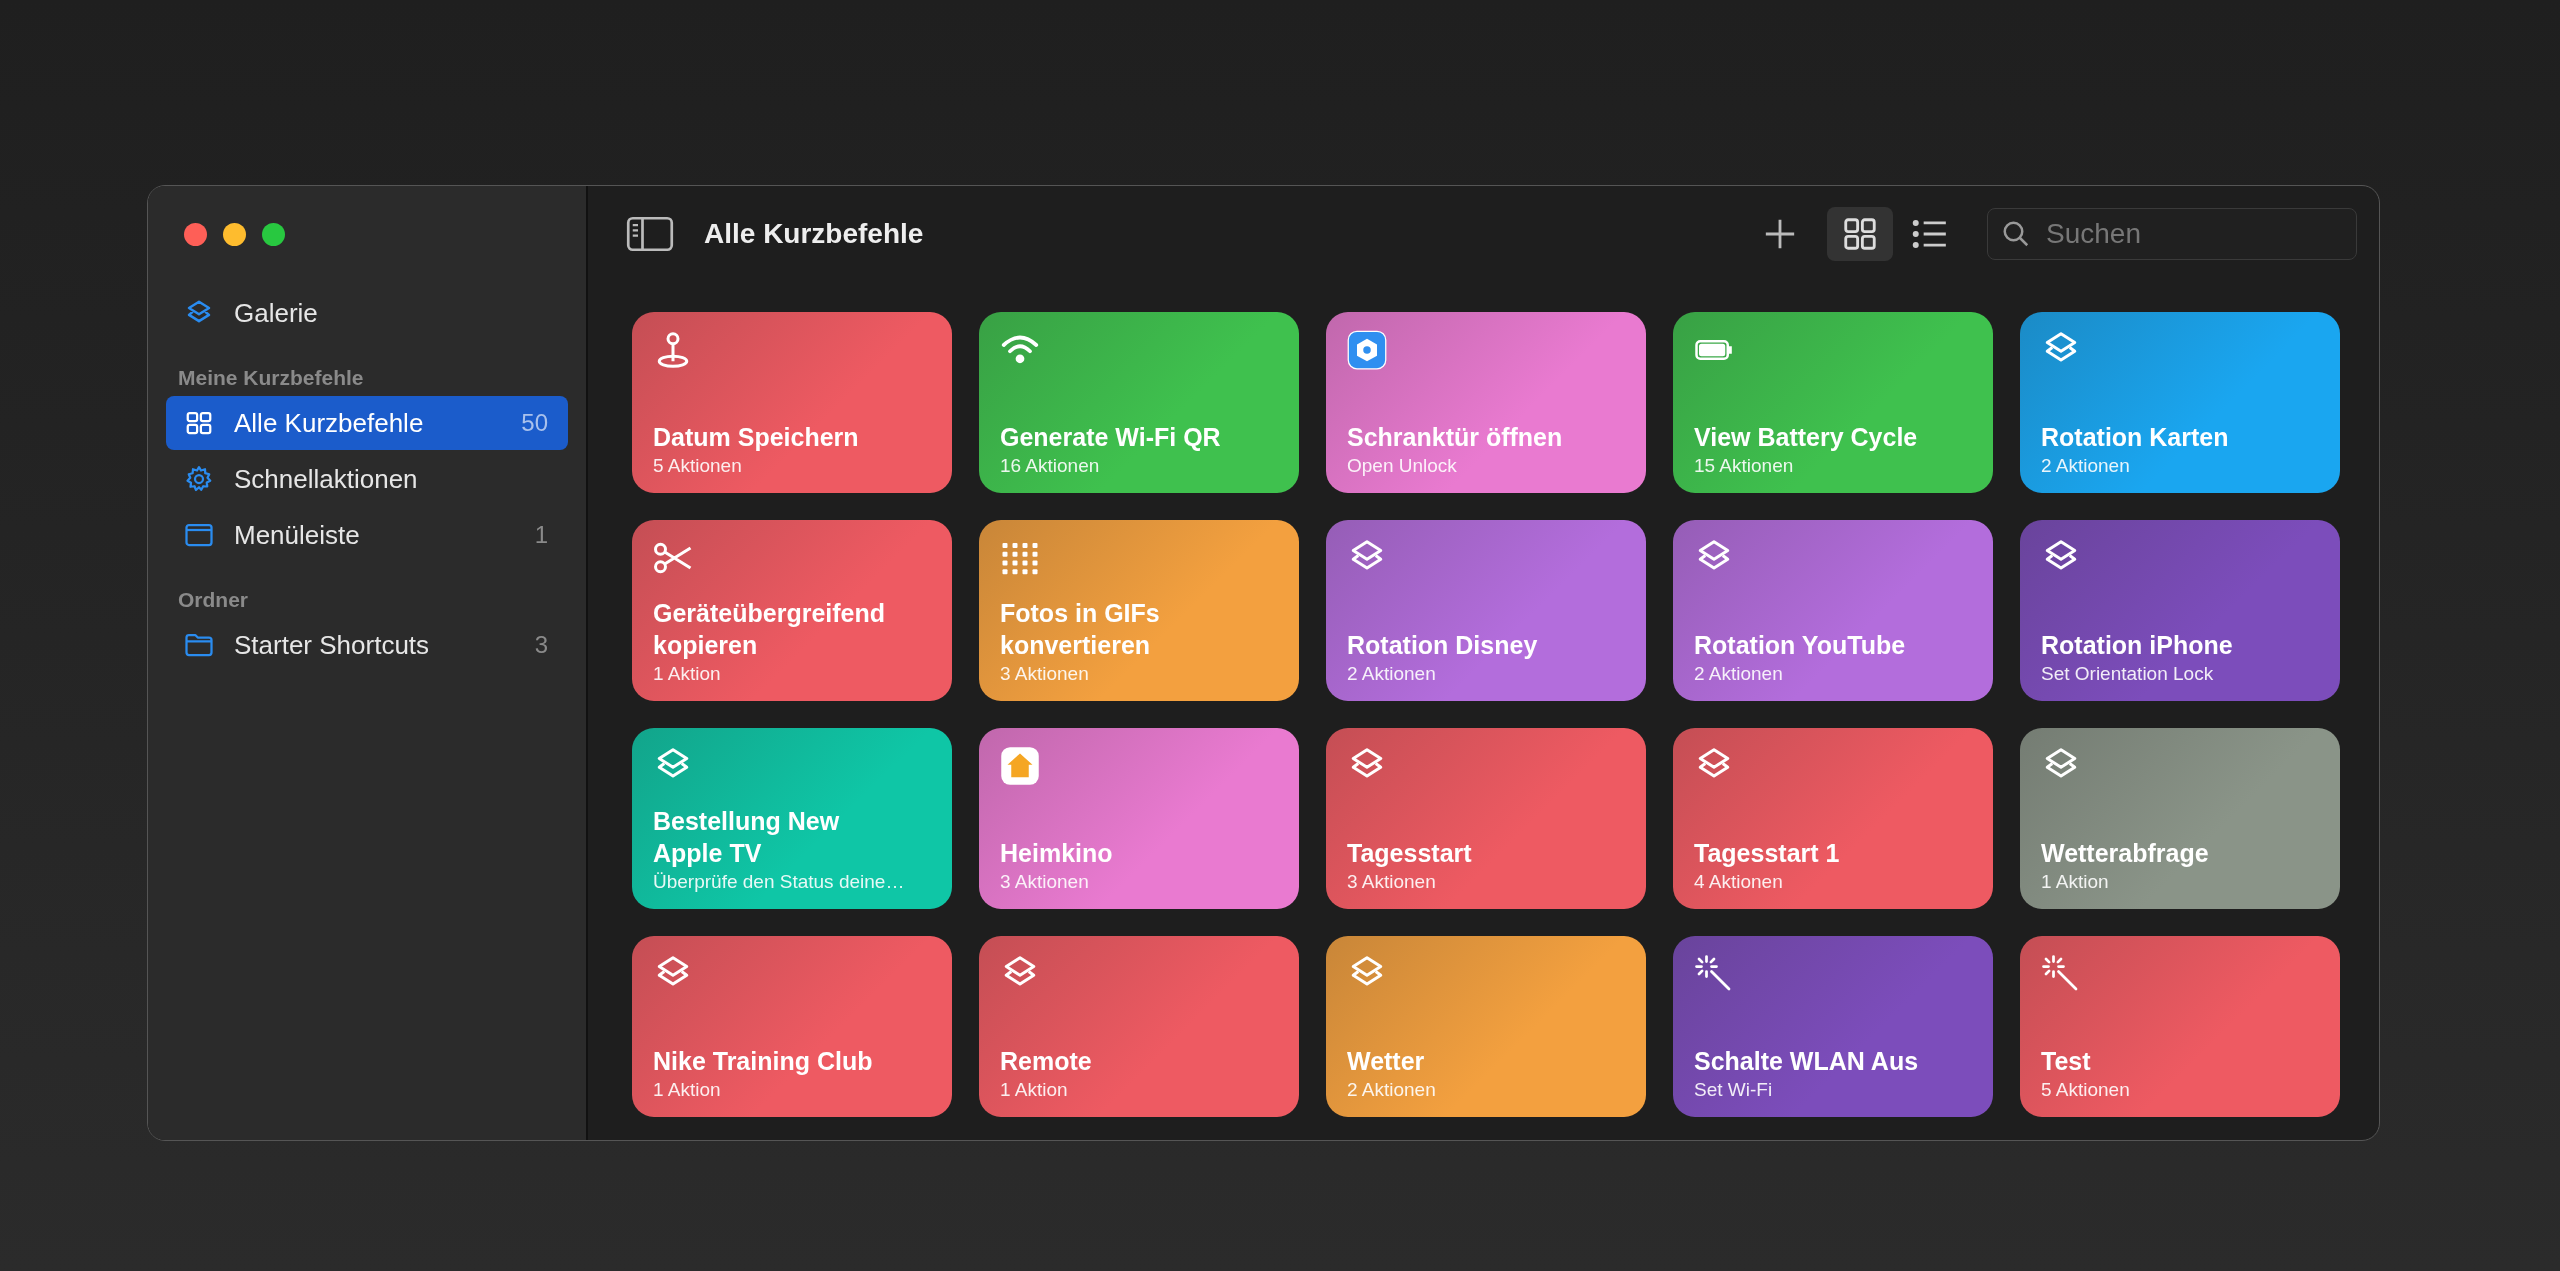 The width and height of the screenshot is (2560, 1271). Describe the element at coordinates (650, 234) in the screenshot. I see `sidebar-toggle-icon` at that location.